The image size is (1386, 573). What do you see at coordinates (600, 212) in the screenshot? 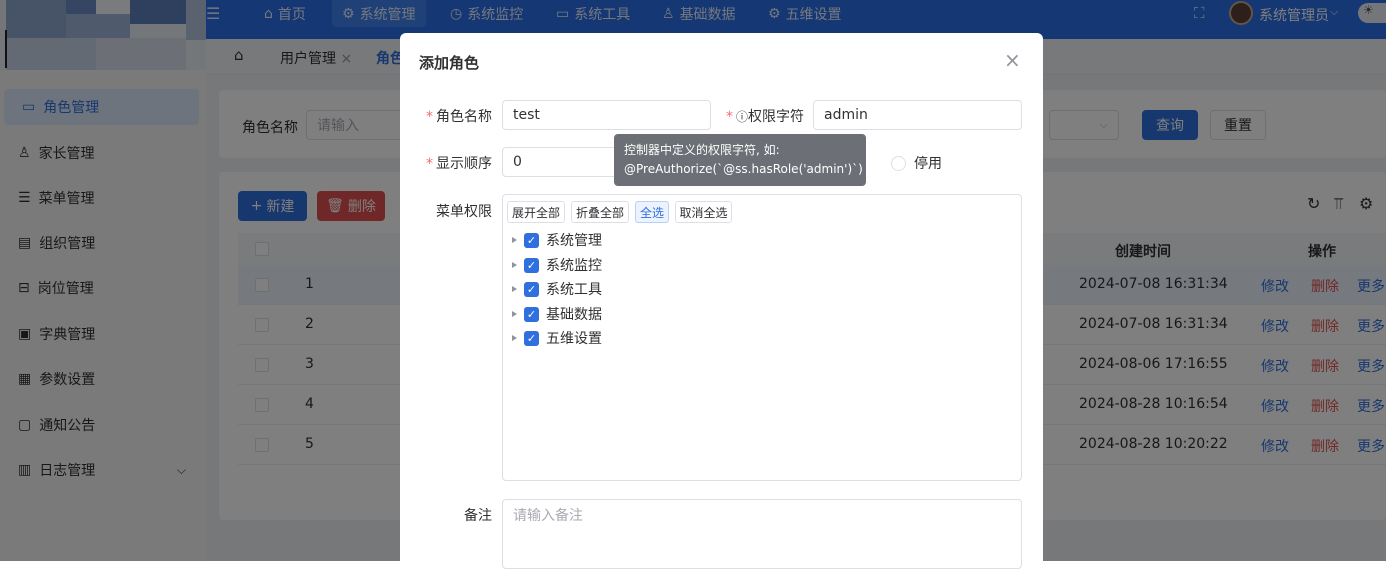
I see `collapse-all-button: 折叠全部` at bounding box center [600, 212].